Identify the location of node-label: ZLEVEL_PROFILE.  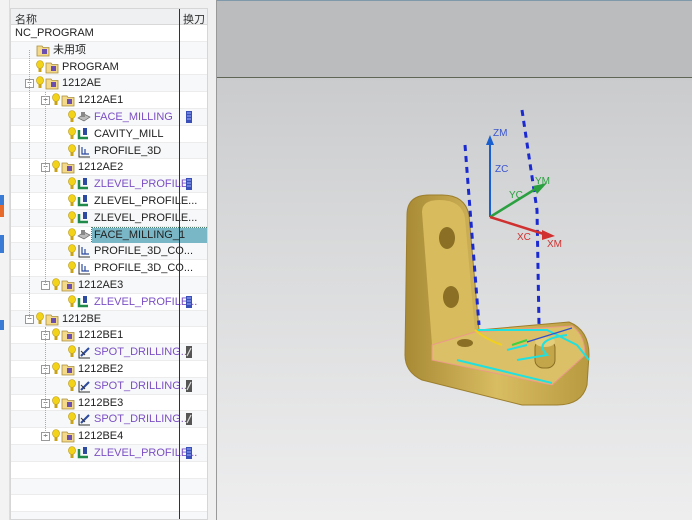
(140, 184).